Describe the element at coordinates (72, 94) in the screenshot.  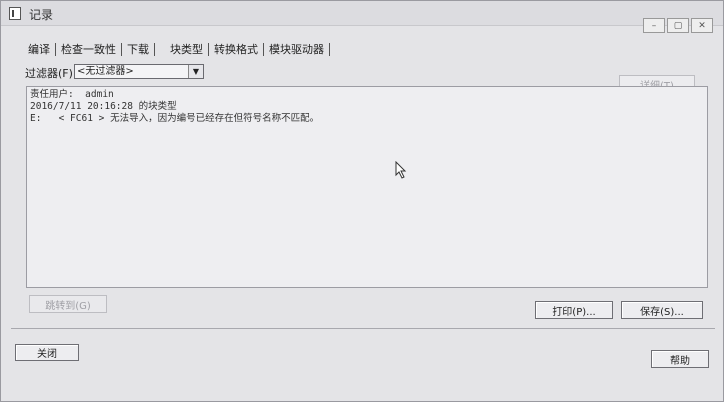
I see `log-line: 责任用户: admin` at that location.